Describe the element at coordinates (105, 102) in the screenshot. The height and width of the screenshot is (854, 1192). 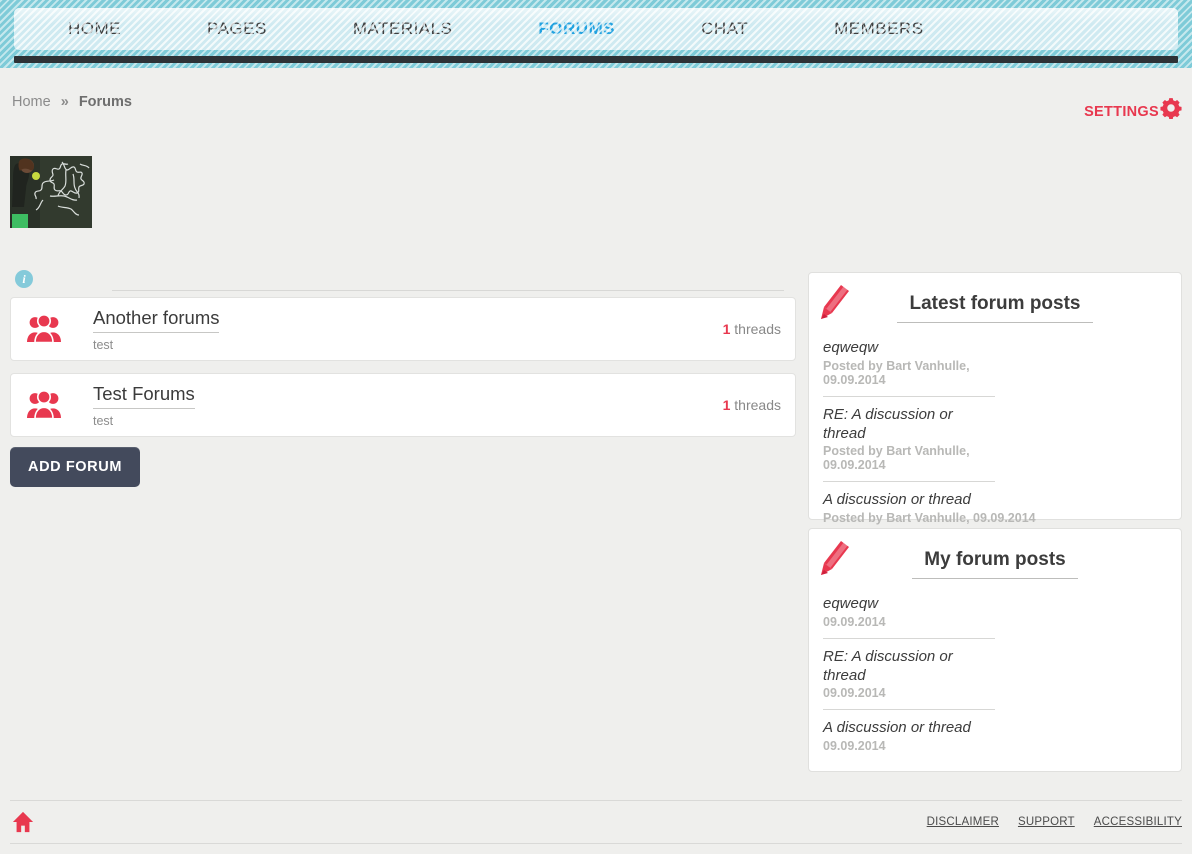
I see `breadcrumb-current: Forums` at that location.